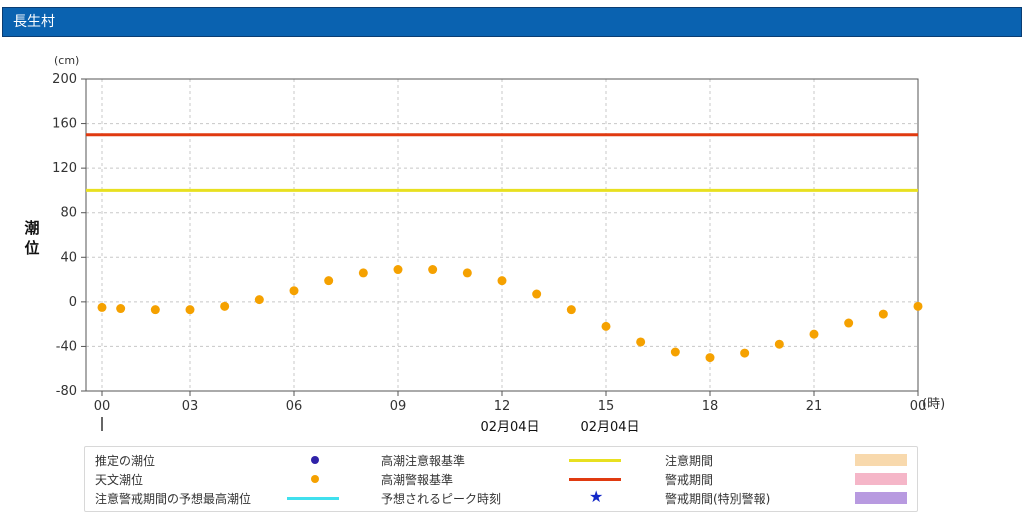  Describe the element at coordinates (102, 406) in the screenshot. I see `x-tick-label: 00` at that location.